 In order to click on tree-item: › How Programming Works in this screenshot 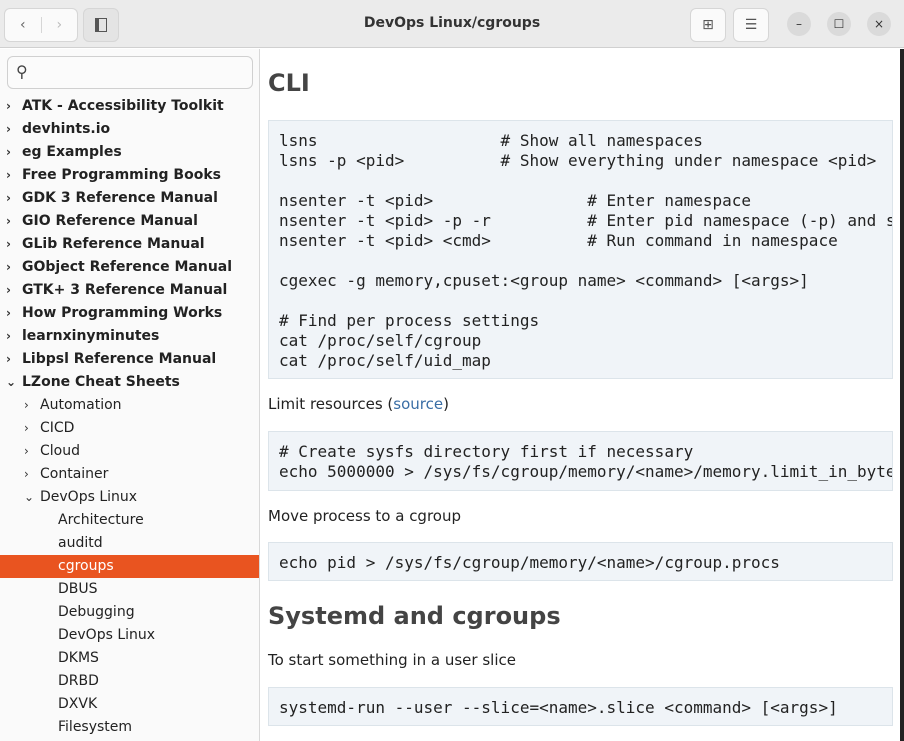, I will do `click(129, 313)`.